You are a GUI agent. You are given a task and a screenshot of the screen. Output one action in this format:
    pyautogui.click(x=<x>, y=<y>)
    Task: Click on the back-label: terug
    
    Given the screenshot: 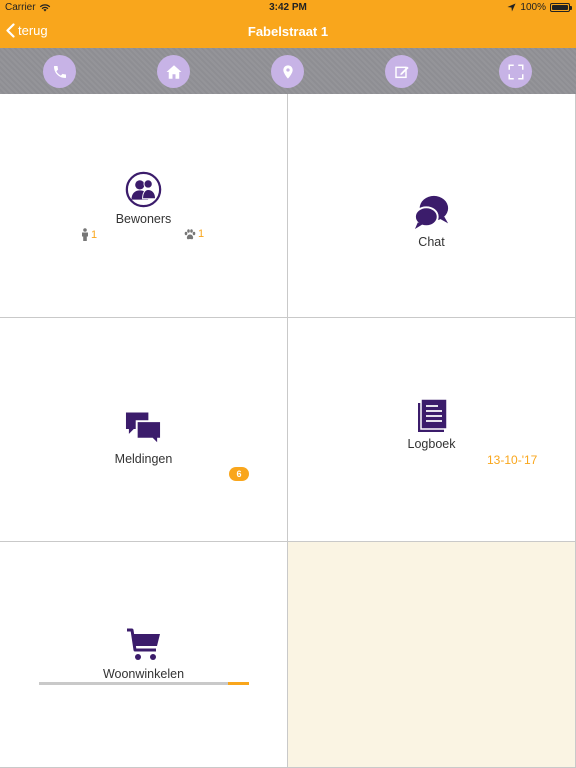 What is the action you would take?
    pyautogui.click(x=33, y=30)
    